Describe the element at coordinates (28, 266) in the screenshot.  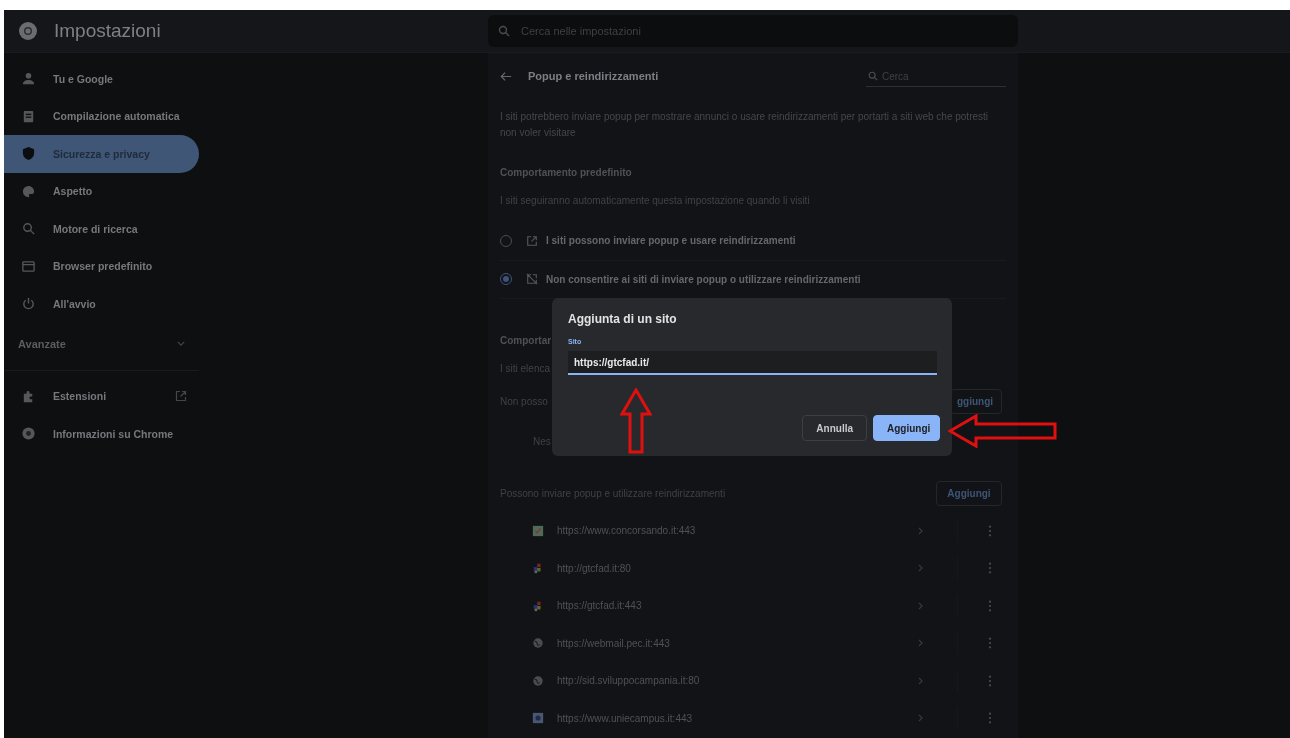
I see `browser-icon` at that location.